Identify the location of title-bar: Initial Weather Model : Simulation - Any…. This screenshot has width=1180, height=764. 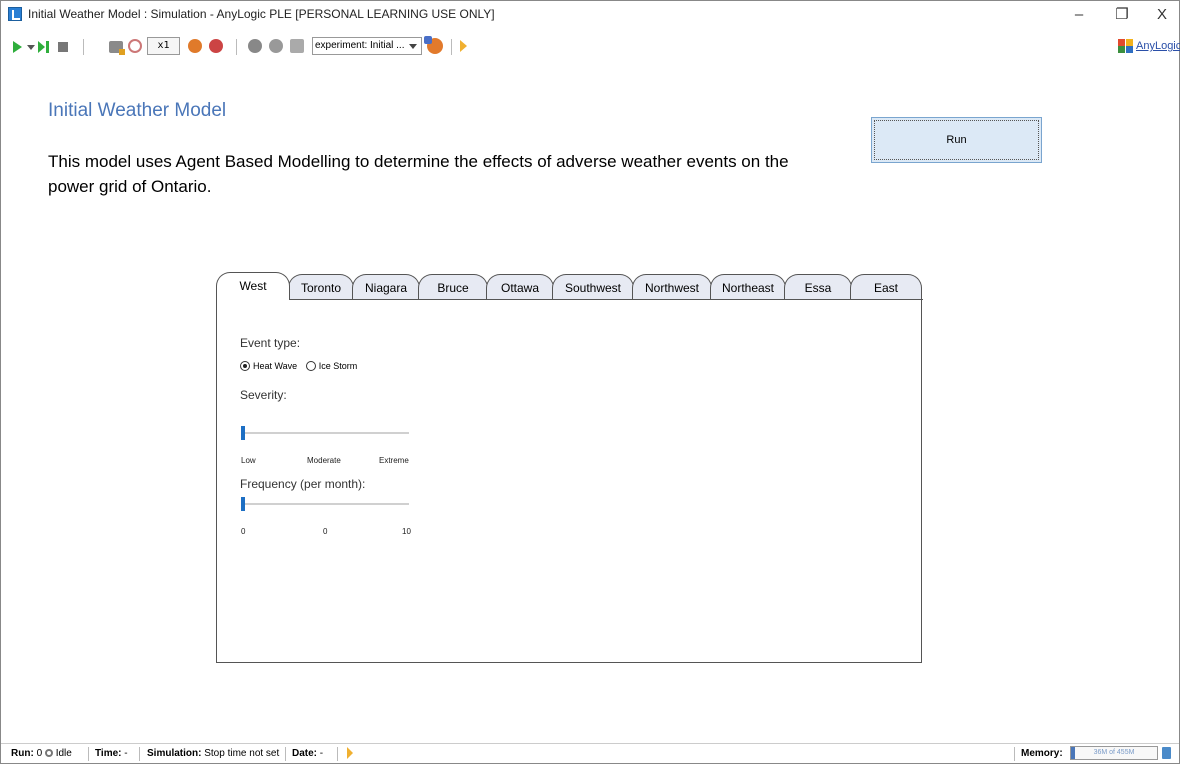
(590, 16).